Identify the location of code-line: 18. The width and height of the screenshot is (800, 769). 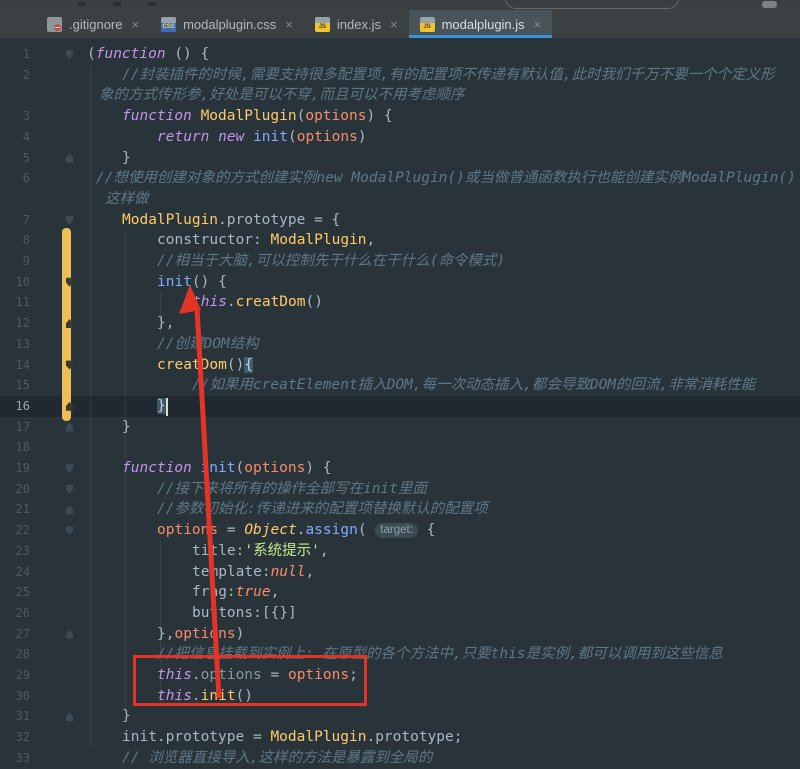
(400, 447).